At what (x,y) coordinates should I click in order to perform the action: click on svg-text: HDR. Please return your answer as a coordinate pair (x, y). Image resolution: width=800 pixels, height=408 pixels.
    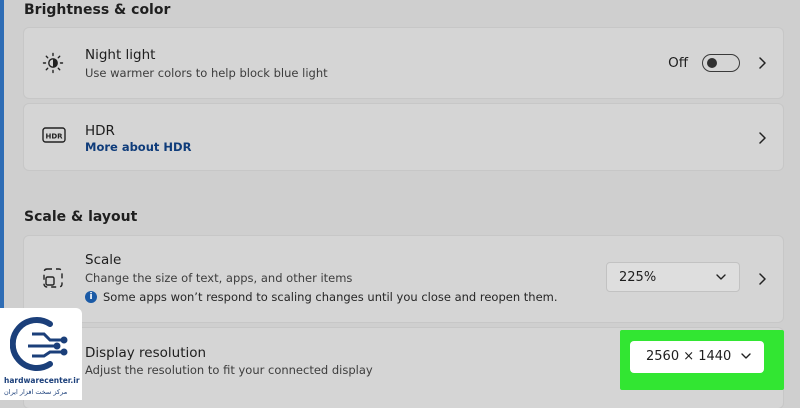
    Looking at the image, I should click on (54, 136).